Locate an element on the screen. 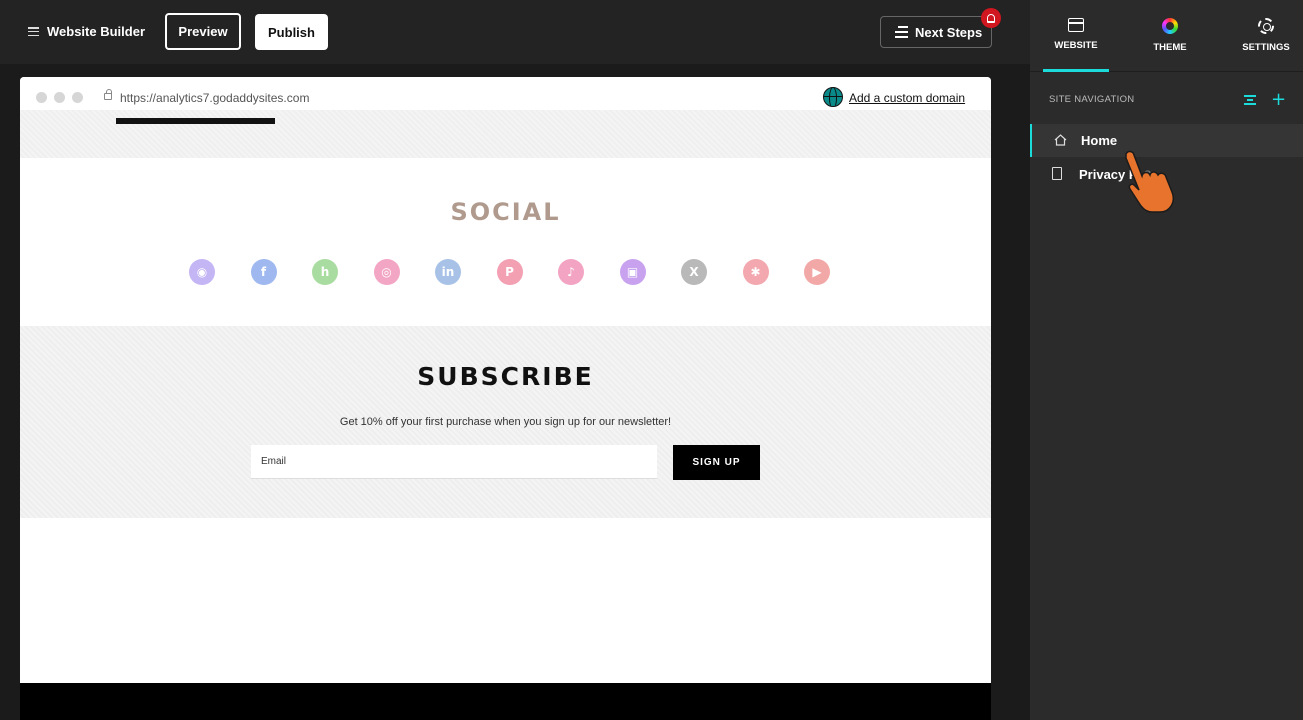  hamburger-icon is located at coordinates (33, 31).